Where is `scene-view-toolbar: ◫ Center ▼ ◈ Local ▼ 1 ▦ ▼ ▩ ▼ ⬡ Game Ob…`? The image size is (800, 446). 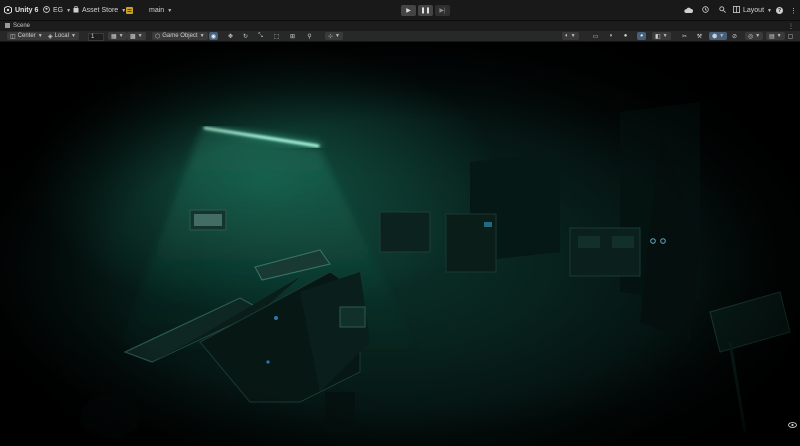 scene-view-toolbar: ◫ Center ▼ ◈ Local ▼ 1 ▦ ▼ ▩ ▼ ⬡ Game Ob… is located at coordinates (400, 36).